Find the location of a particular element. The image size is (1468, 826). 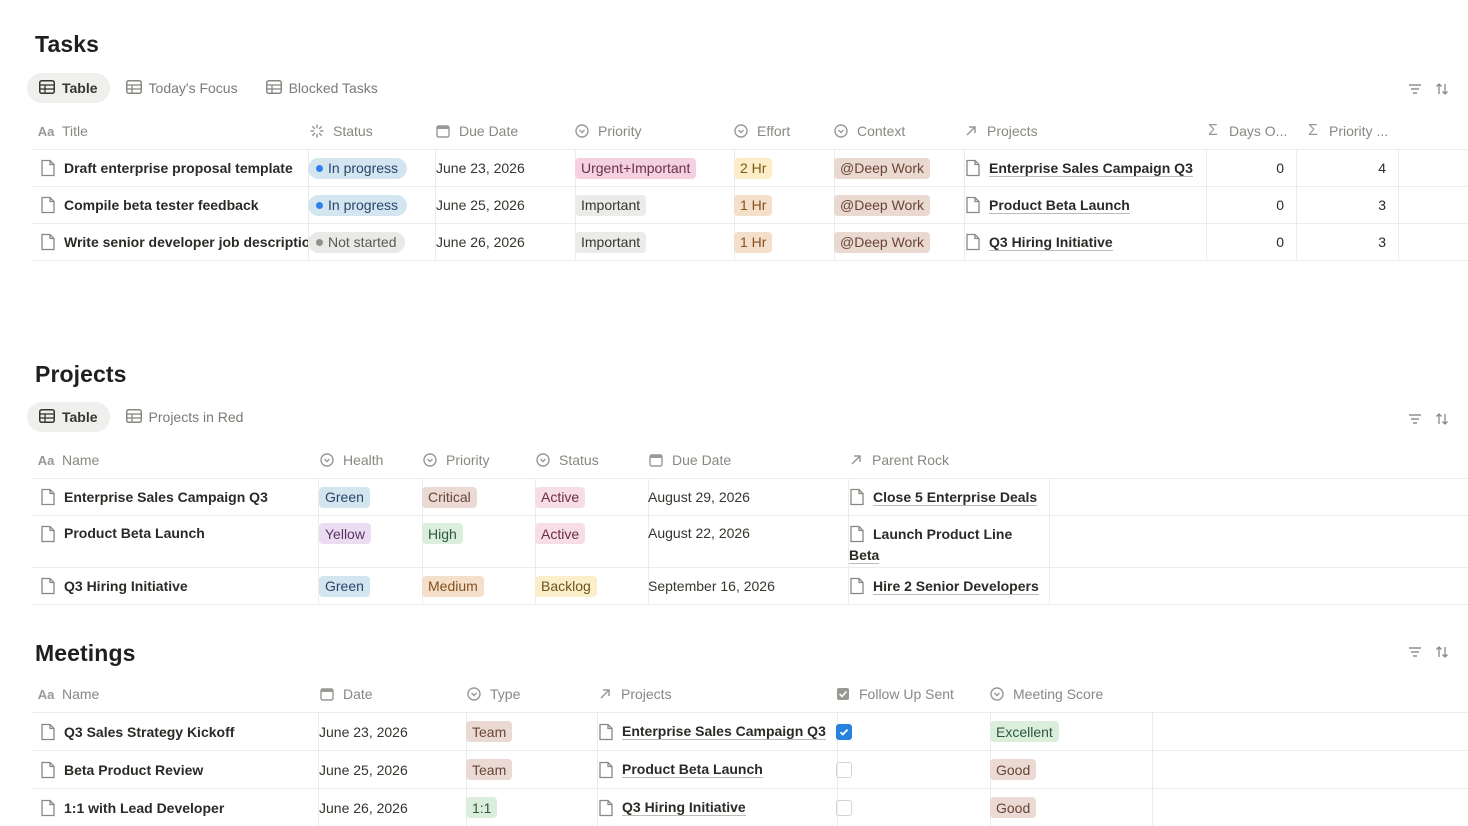

status-cell: Not started is located at coordinates (368, 242).